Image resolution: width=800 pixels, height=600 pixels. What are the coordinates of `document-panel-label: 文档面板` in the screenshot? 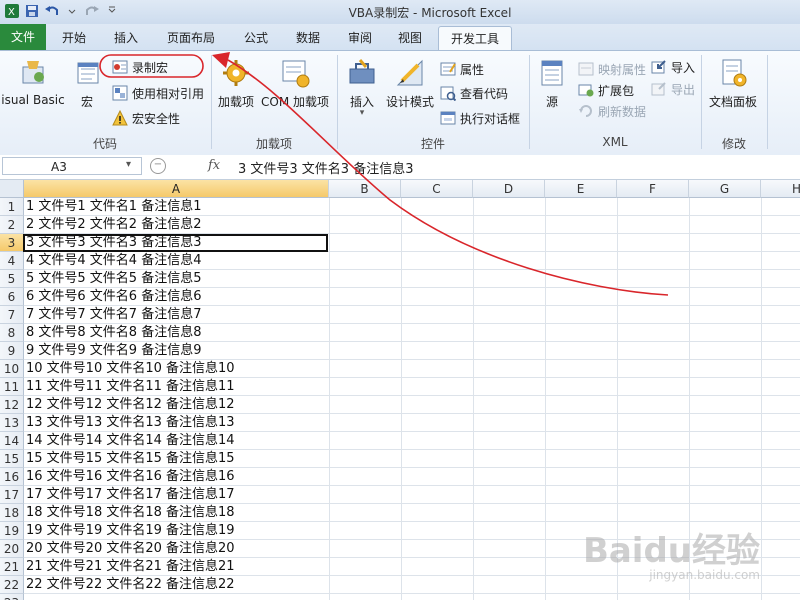 It's located at (732, 102).